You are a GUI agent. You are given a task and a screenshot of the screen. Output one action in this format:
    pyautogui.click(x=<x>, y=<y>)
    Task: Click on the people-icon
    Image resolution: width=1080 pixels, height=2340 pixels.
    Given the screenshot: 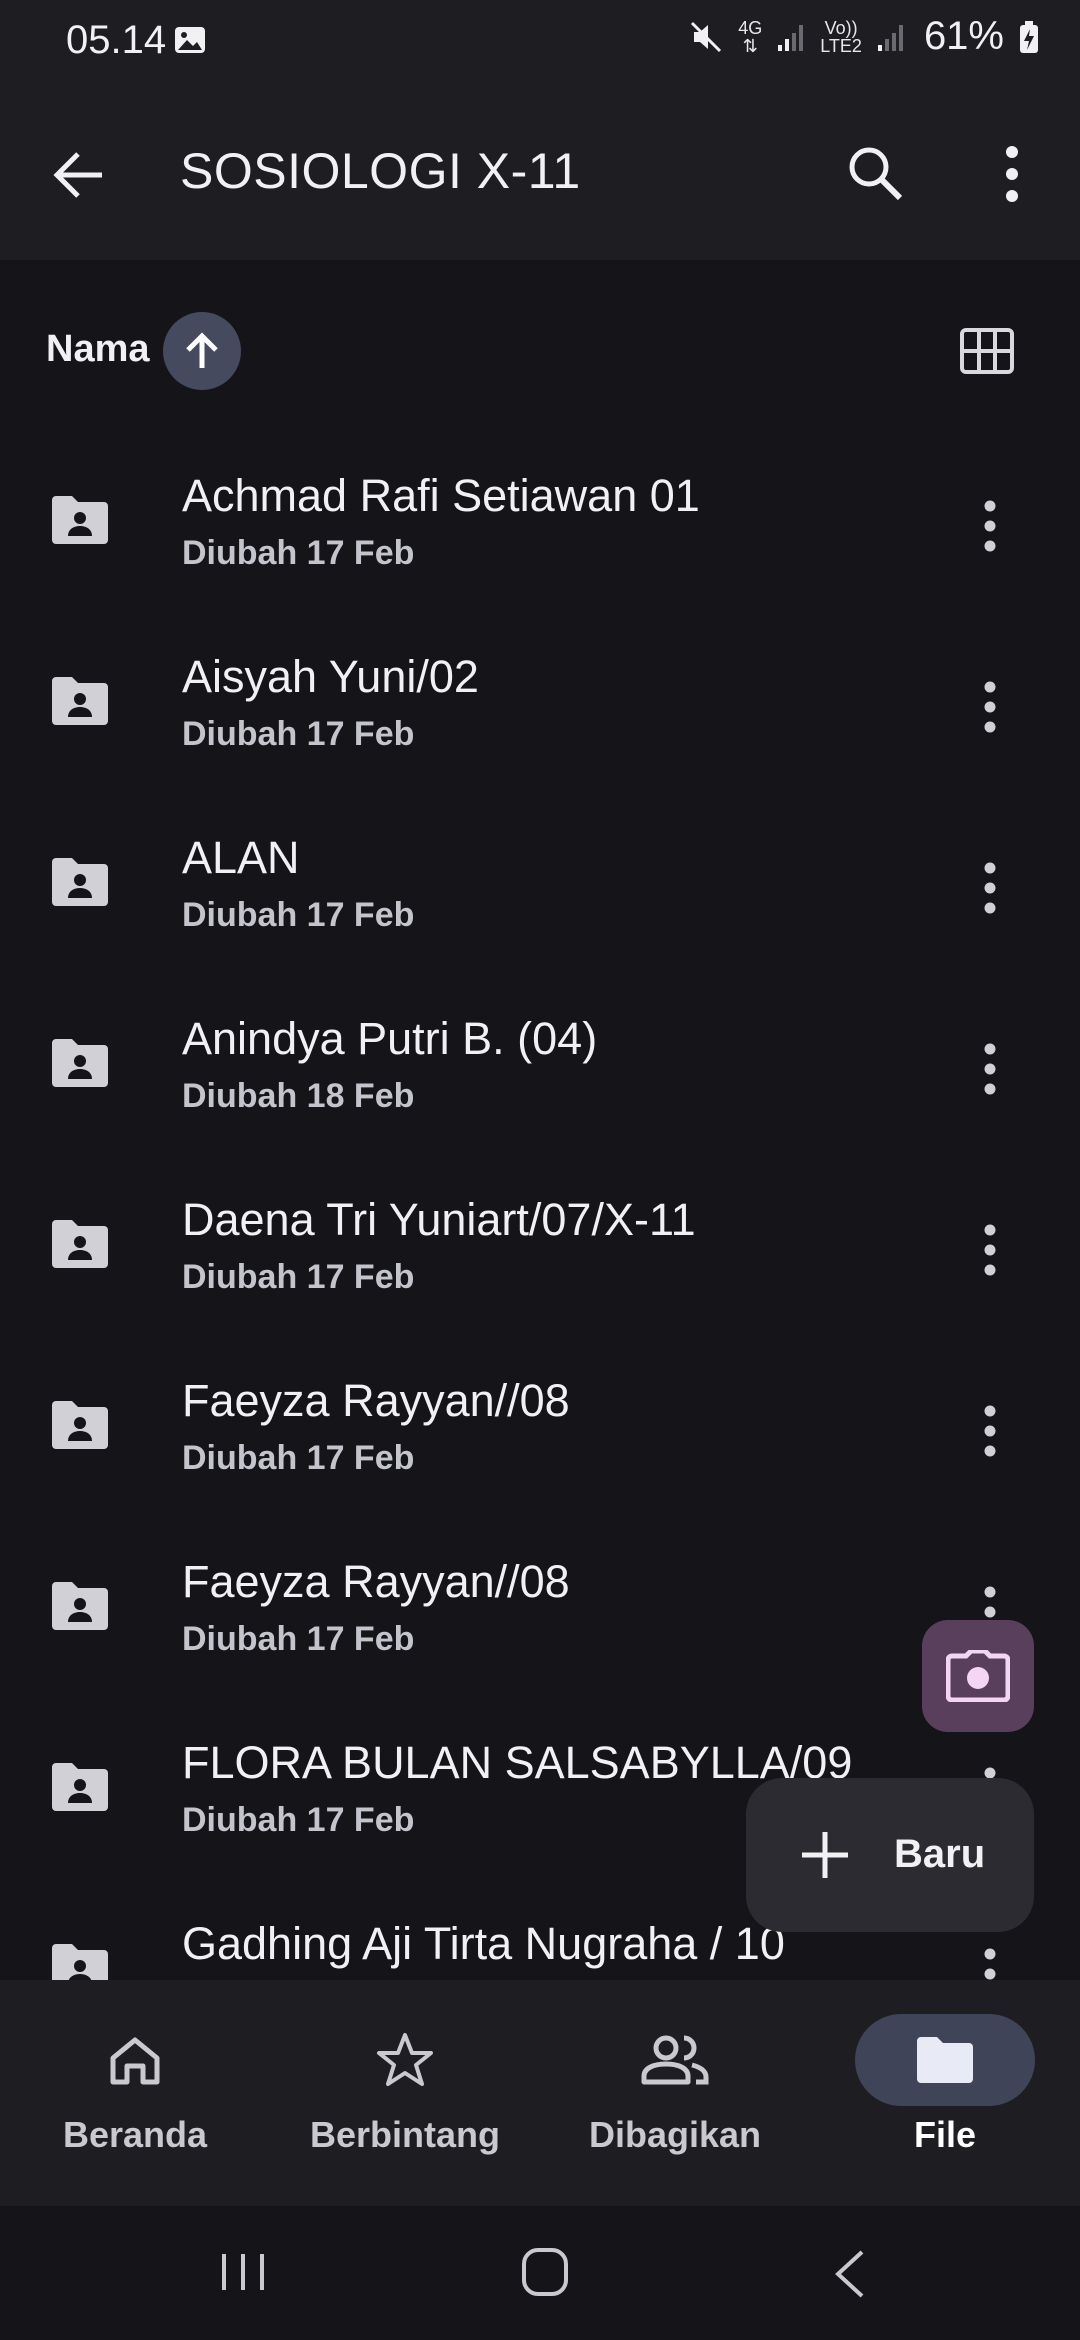 What is the action you would take?
    pyautogui.click(x=675, y=2060)
    